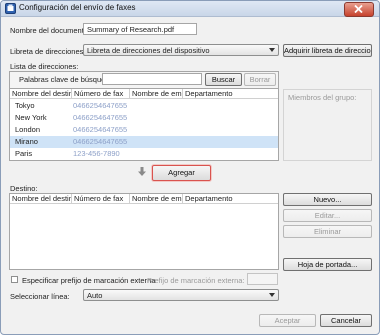 This screenshot has width=380, height=335. Describe the element at coordinates (223, 79) in the screenshot. I see `search-button: Buscar` at that location.